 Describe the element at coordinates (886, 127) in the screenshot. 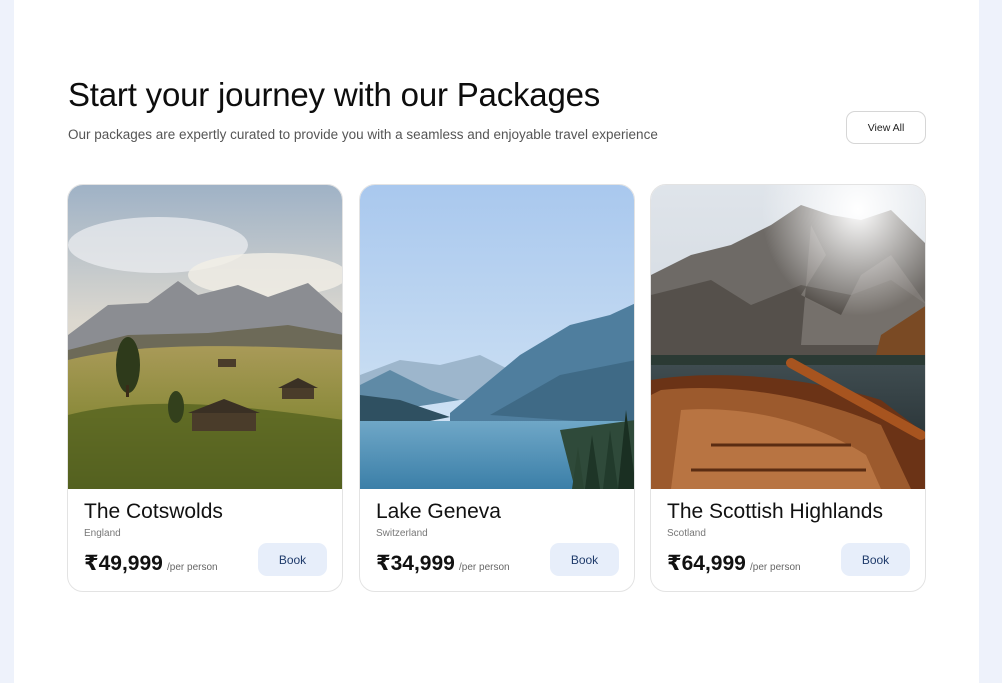

I see `view-all-button: View All` at that location.